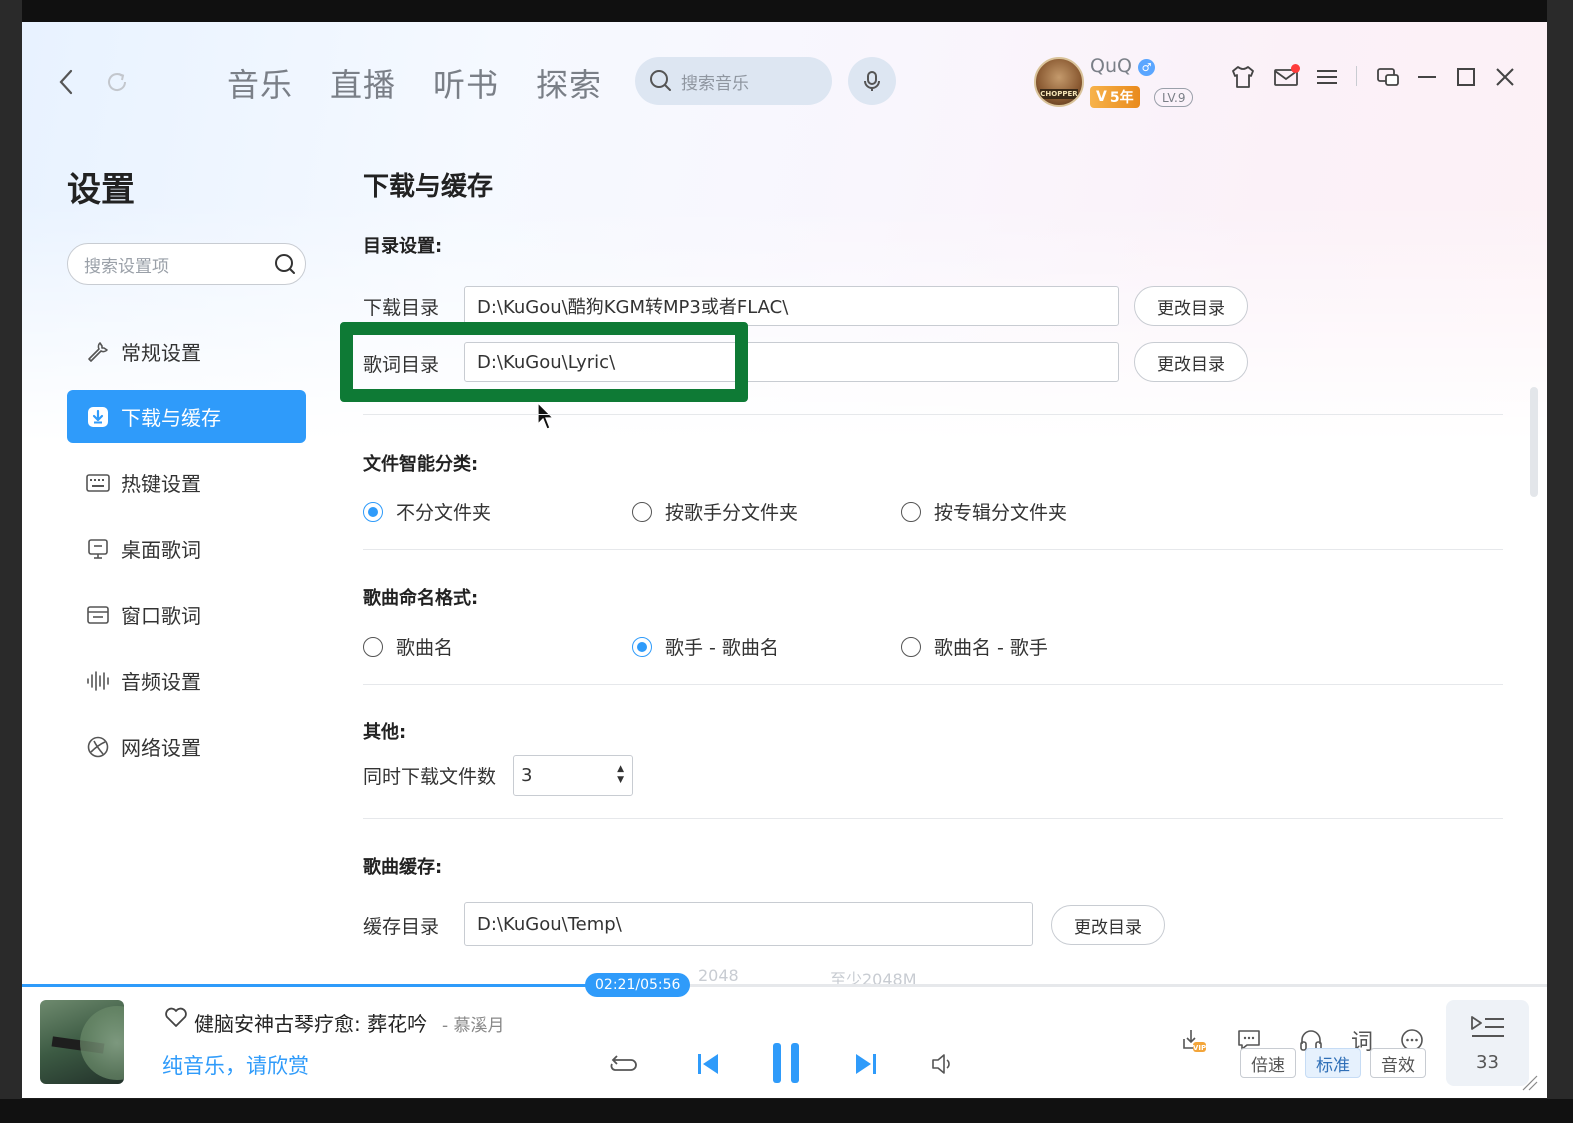  I want to click on previous-button, so click(708, 1064).